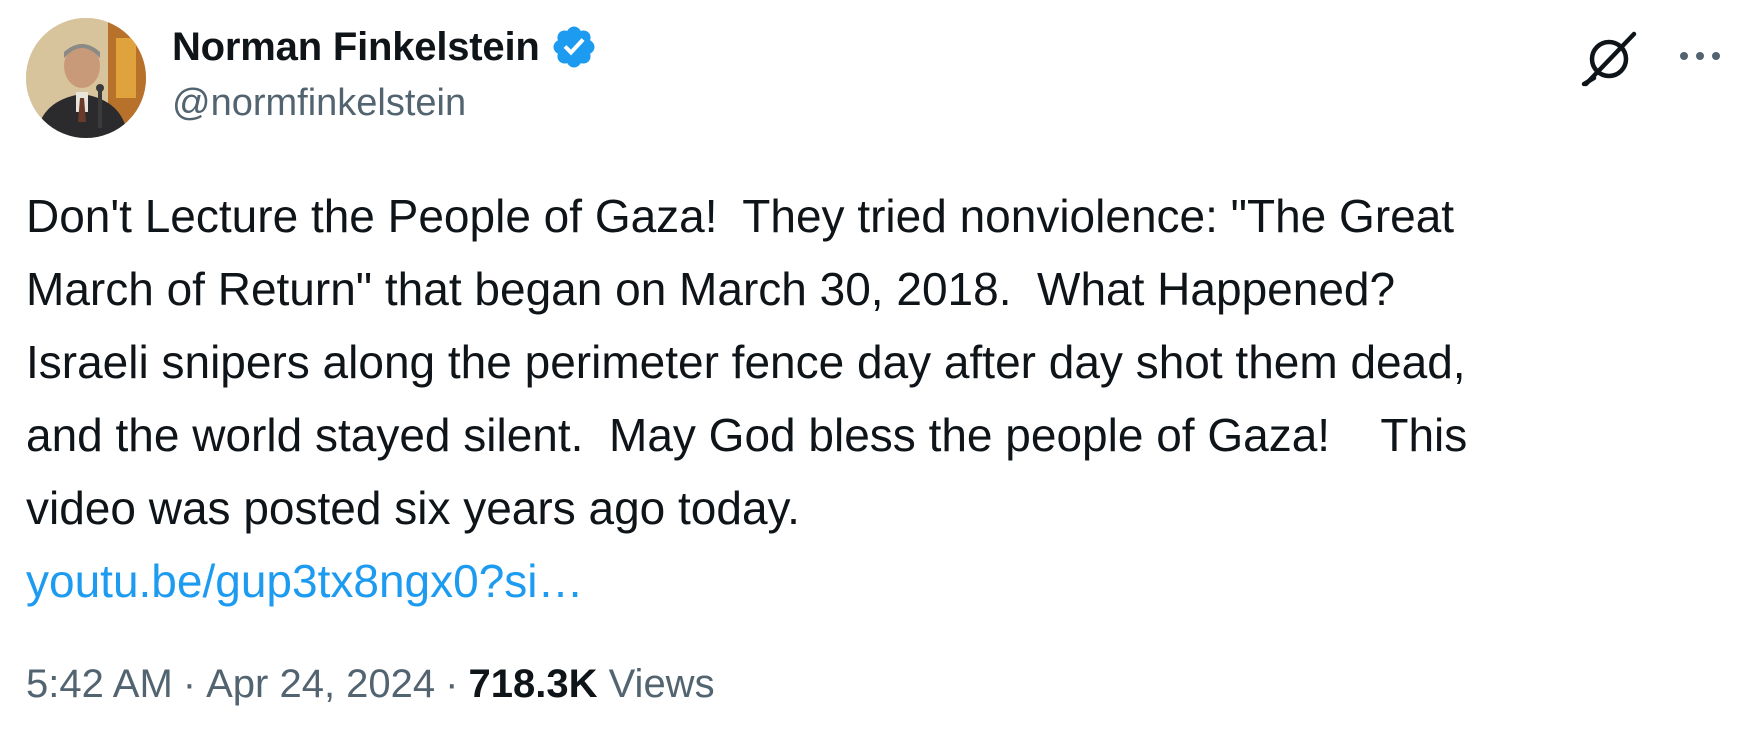 This screenshot has width=1744, height=740. What do you see at coordinates (1700, 56) in the screenshot?
I see `more-options-icon` at bounding box center [1700, 56].